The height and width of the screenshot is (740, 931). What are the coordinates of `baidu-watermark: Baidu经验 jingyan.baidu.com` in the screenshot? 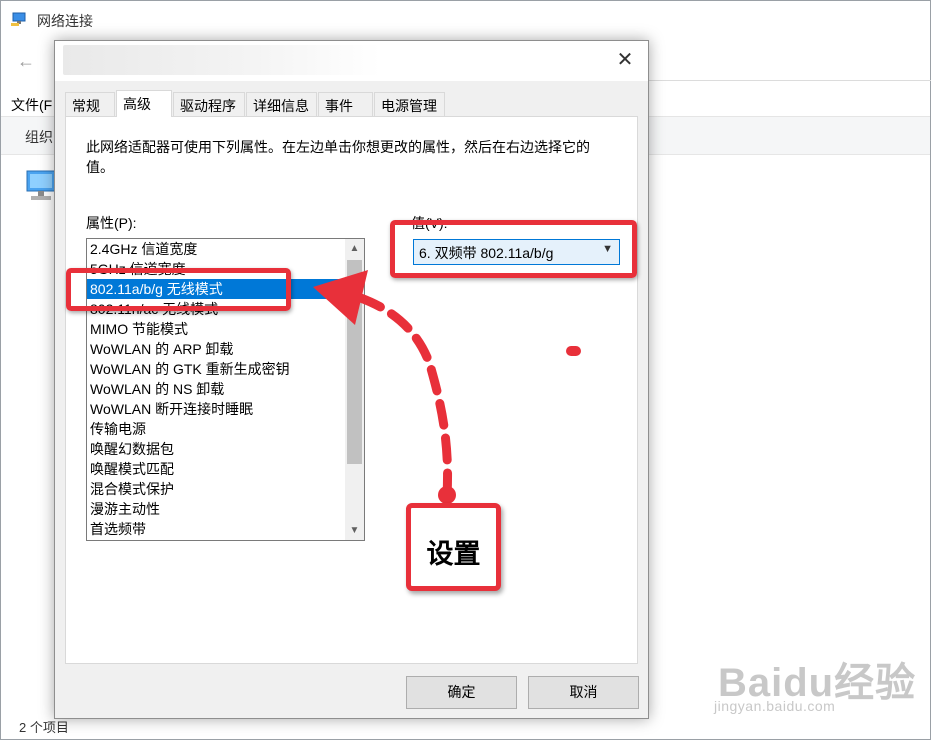 It's located at (817, 685).